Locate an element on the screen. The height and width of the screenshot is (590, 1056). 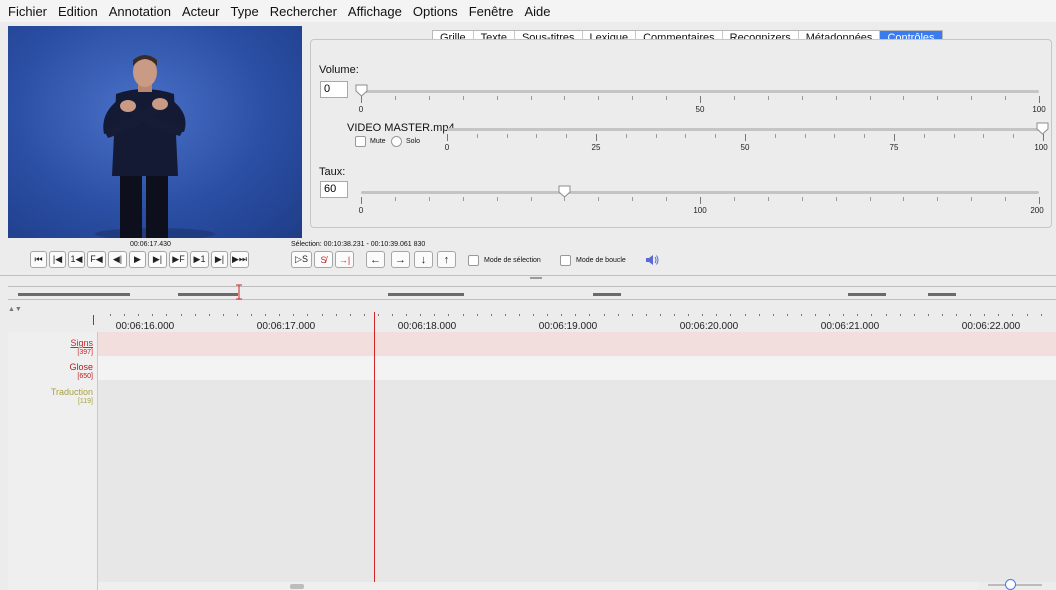
menu-affichage: Affichage is located at coordinates (375, 11).